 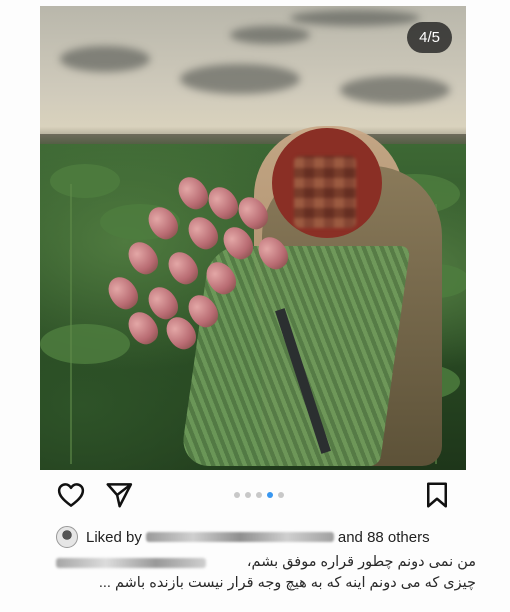 What do you see at coordinates (384, 537) in the screenshot?
I see `liked-by-others: and 88 others` at bounding box center [384, 537].